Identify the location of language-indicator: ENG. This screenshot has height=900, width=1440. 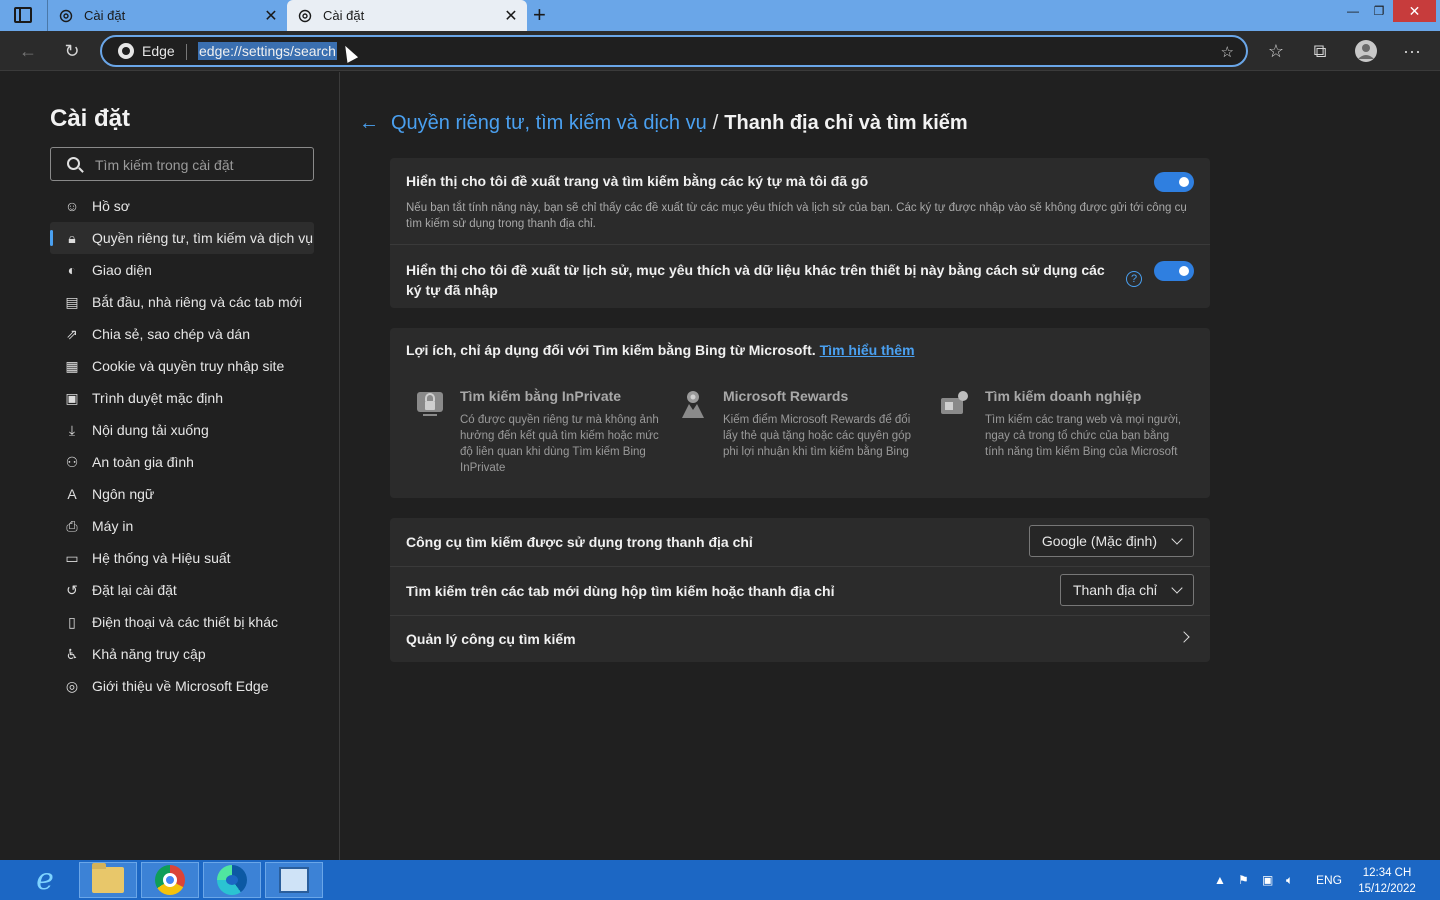
(1329, 880).